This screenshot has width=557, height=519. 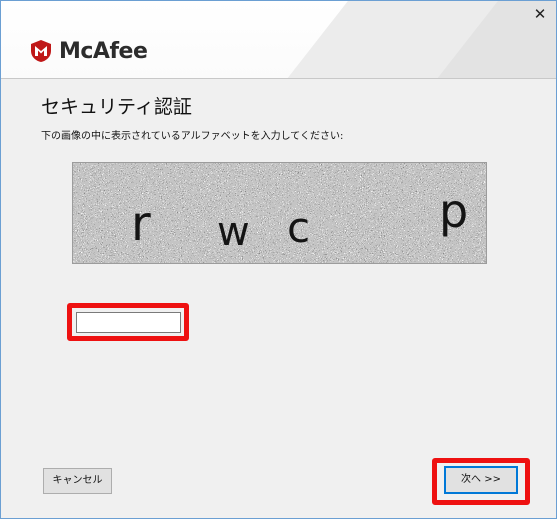 I want to click on brand-name: McAfee, so click(x=103, y=51).